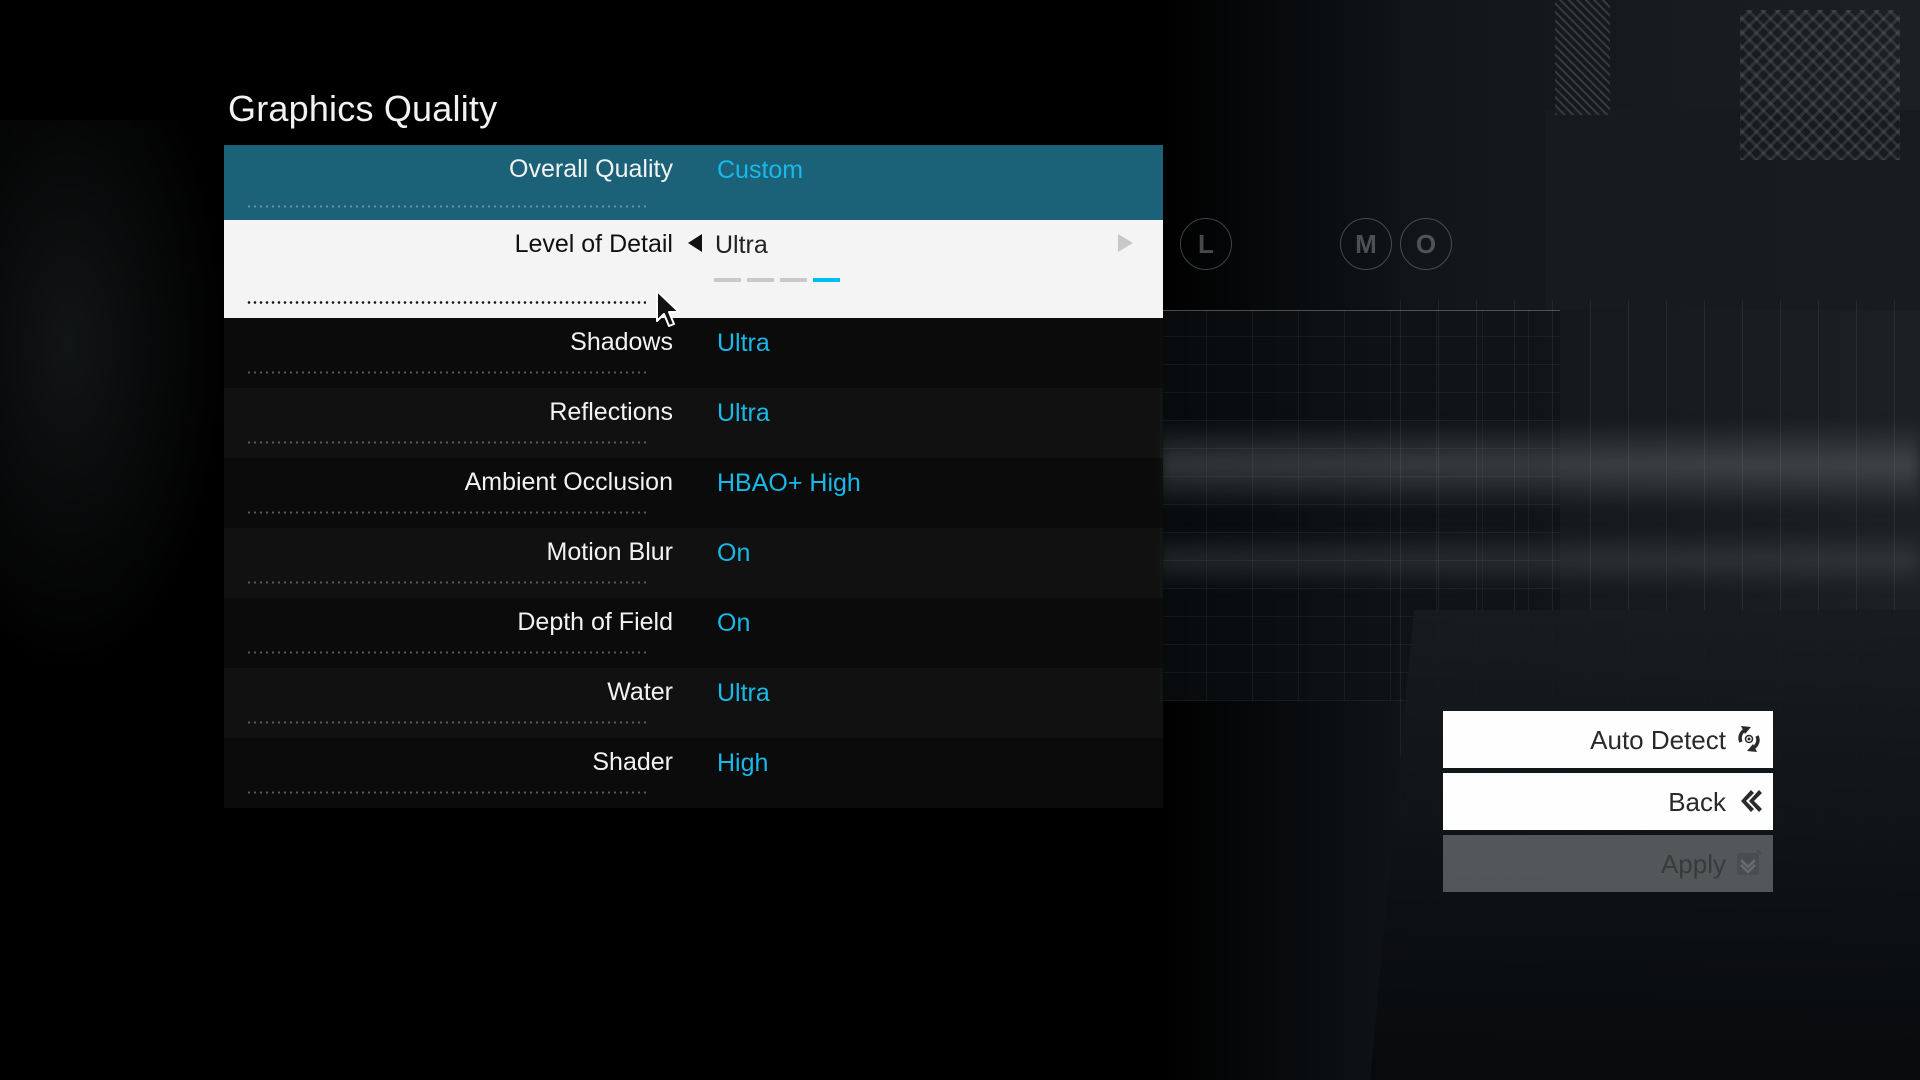  What do you see at coordinates (1366, 244) in the screenshot?
I see `background-sign-letter: M` at bounding box center [1366, 244].